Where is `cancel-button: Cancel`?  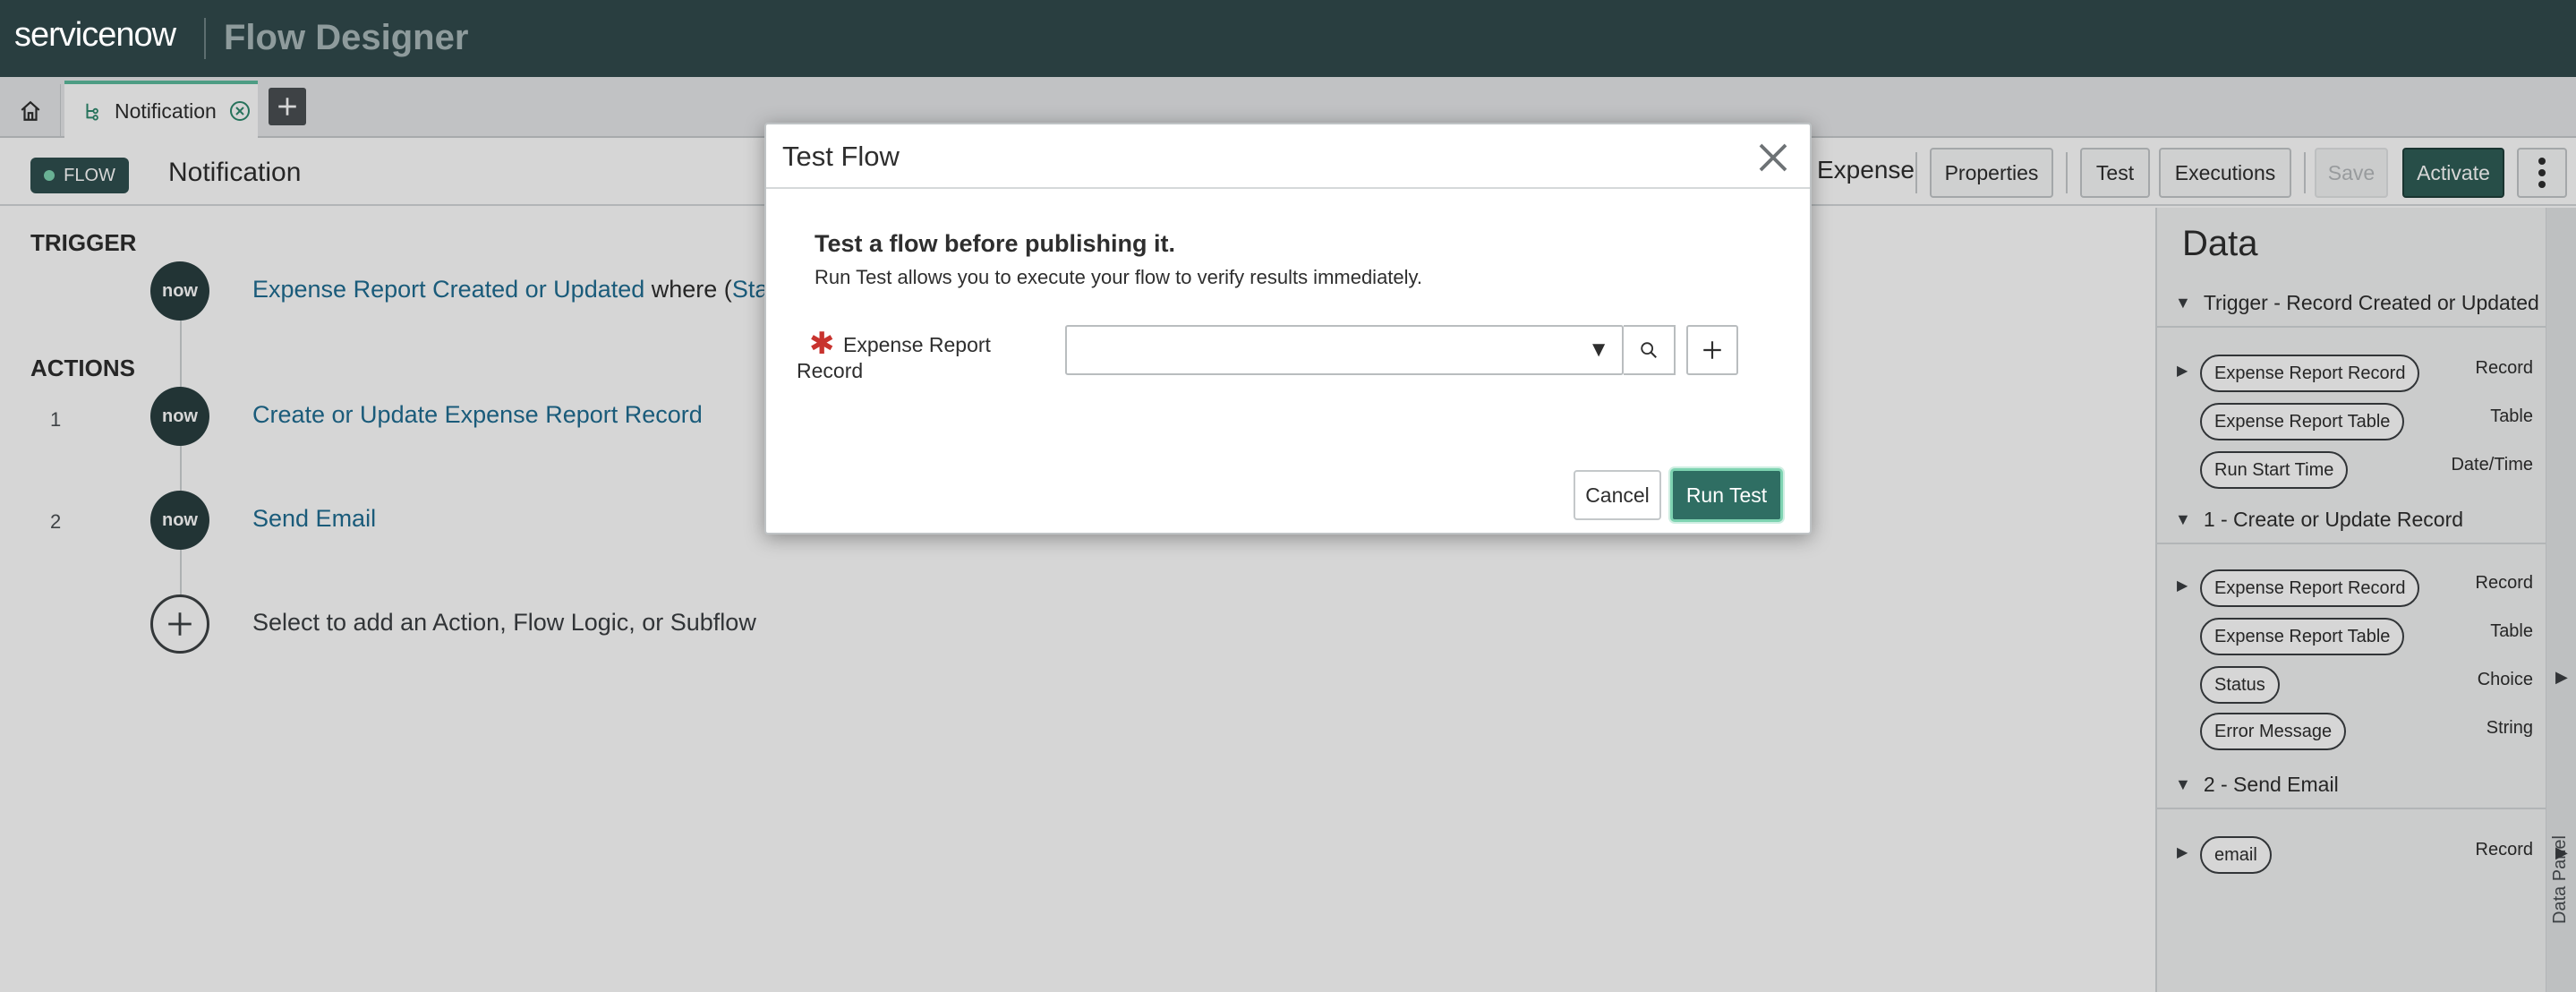
cancel-button: Cancel is located at coordinates (1617, 495).